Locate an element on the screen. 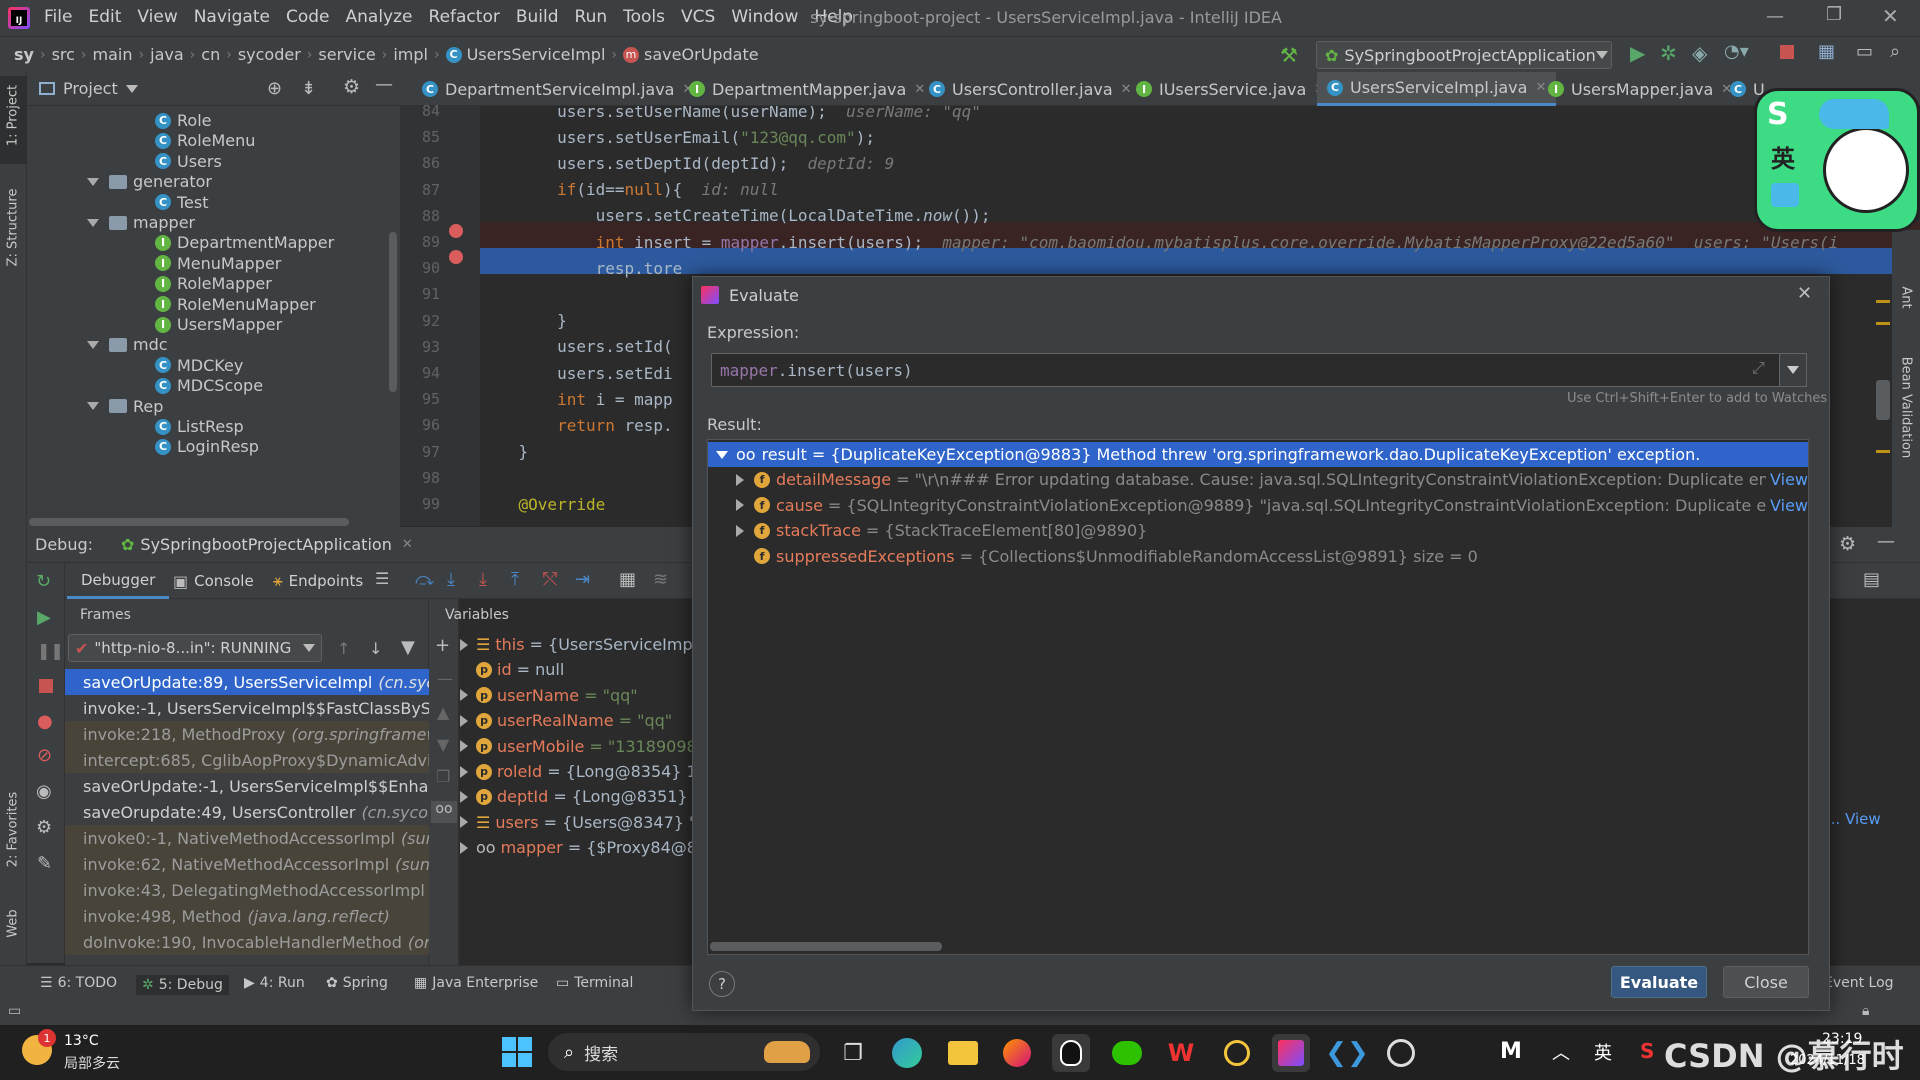 Image resolution: width=1920 pixels, height=1080 pixels. menu-tools: Tools is located at coordinates (644, 17).